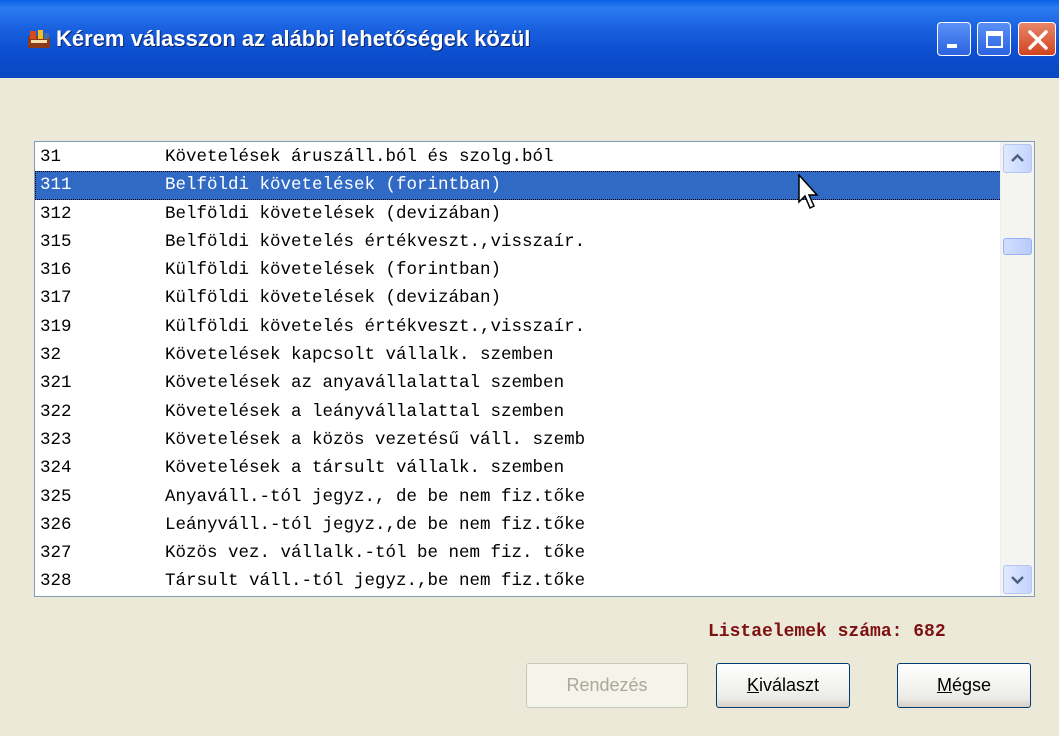  I want to click on account-description: Külföldi követelés értékveszt.,visszaír., so click(375, 326).